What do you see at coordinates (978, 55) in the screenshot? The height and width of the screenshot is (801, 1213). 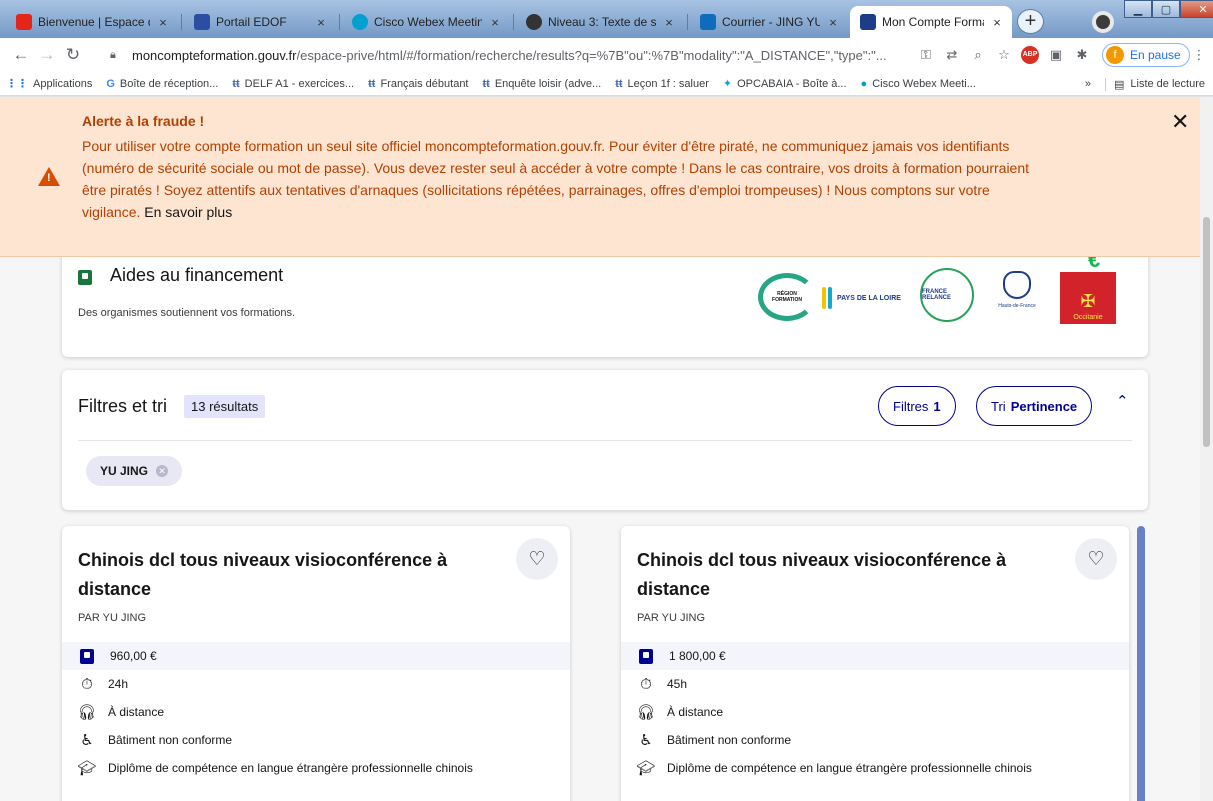 I see `zoom-icon: ⌕` at bounding box center [978, 55].